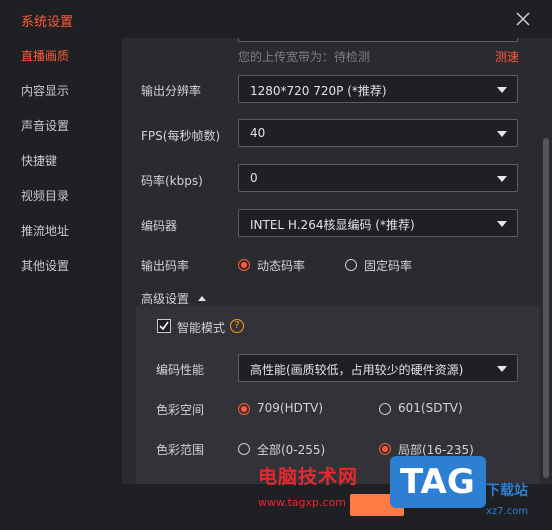 The image size is (552, 530). I want to click on encoder-value: INTEL H.264核显编码 (*推荐), so click(332, 225).